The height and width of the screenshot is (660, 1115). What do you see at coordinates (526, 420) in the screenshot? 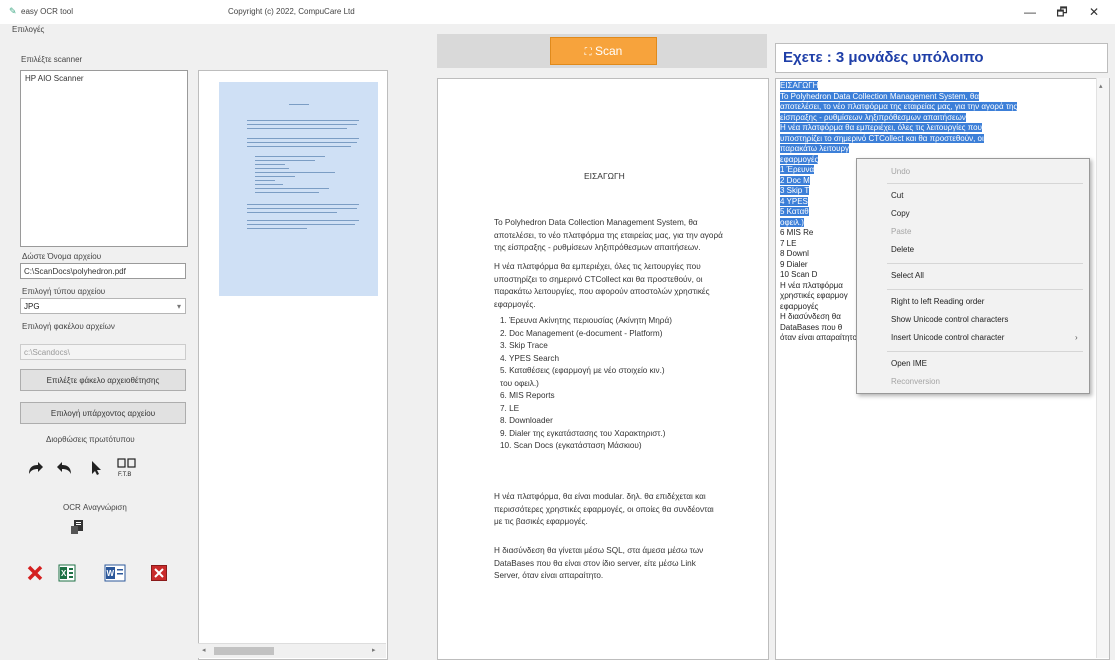
I see `doc-list-item: 8. Downloader` at bounding box center [526, 420].